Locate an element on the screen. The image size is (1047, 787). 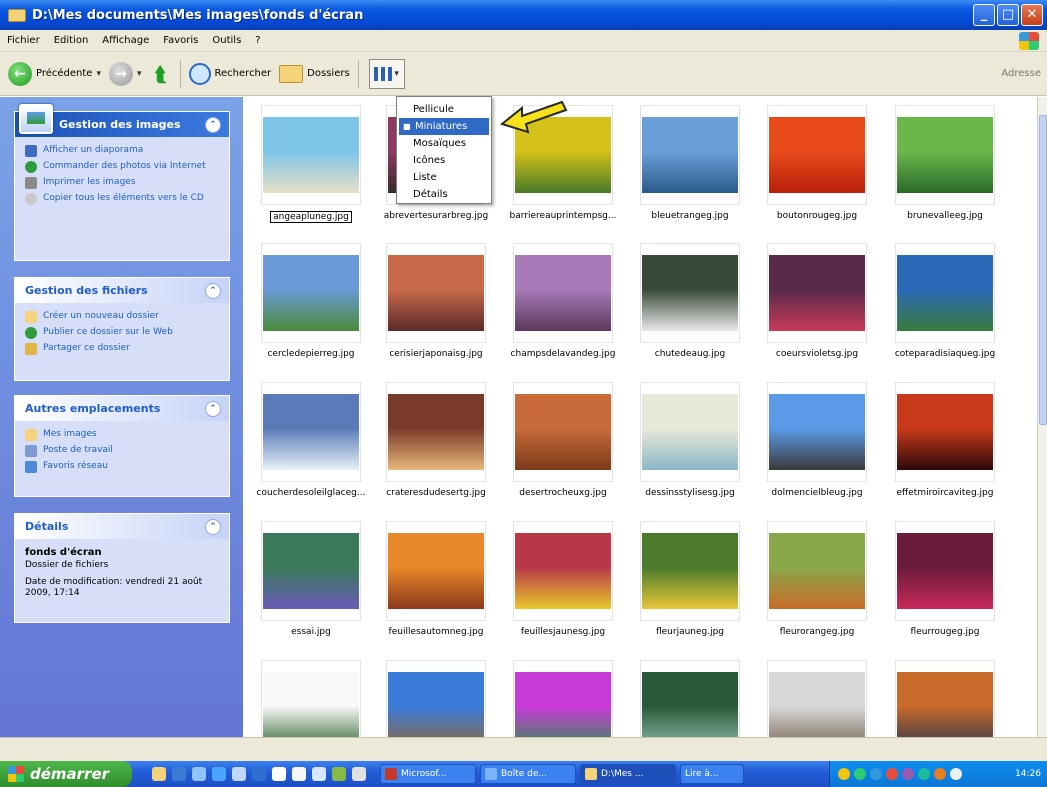
thumbnail-item: coeursvioletsg.jpg is located at coordinates (817, 301).